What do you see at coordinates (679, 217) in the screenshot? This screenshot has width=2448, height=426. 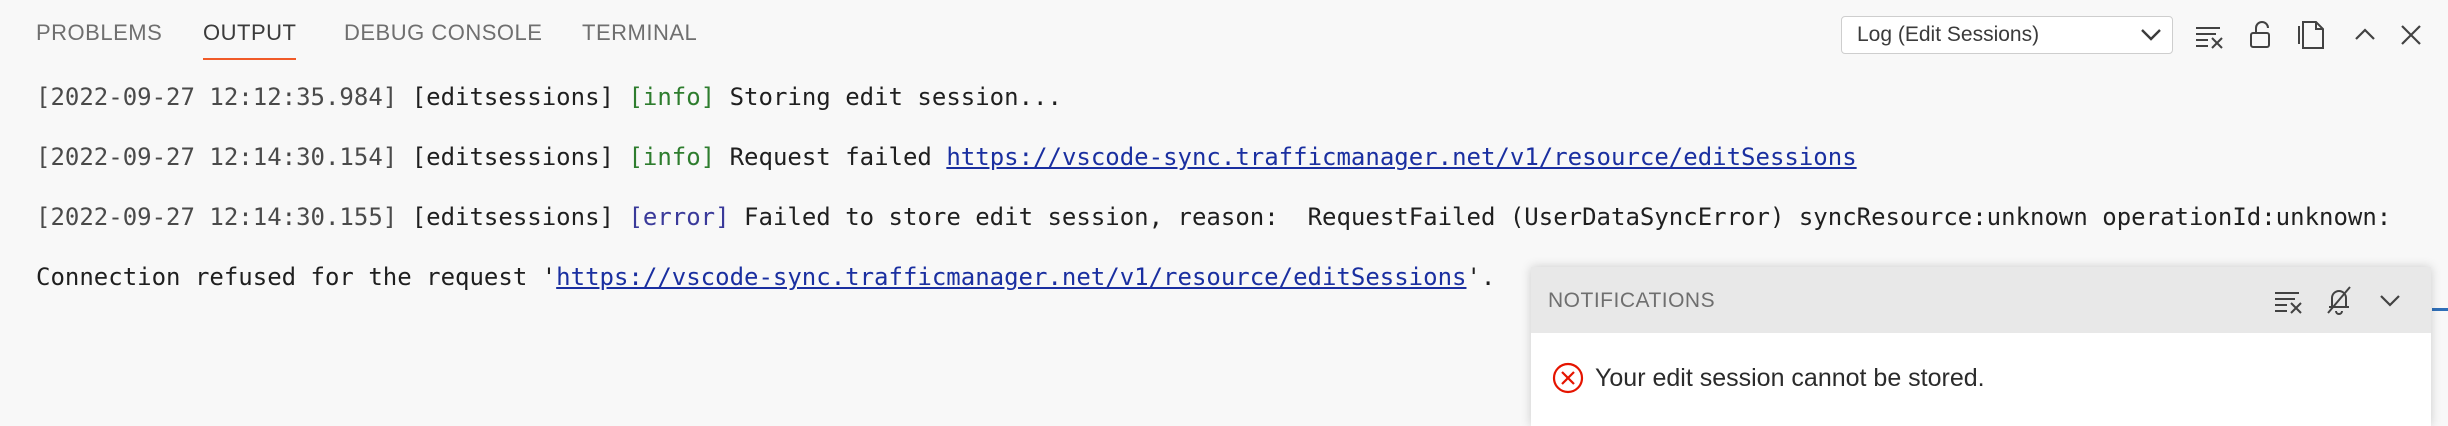 I see `log-level: [error]` at bounding box center [679, 217].